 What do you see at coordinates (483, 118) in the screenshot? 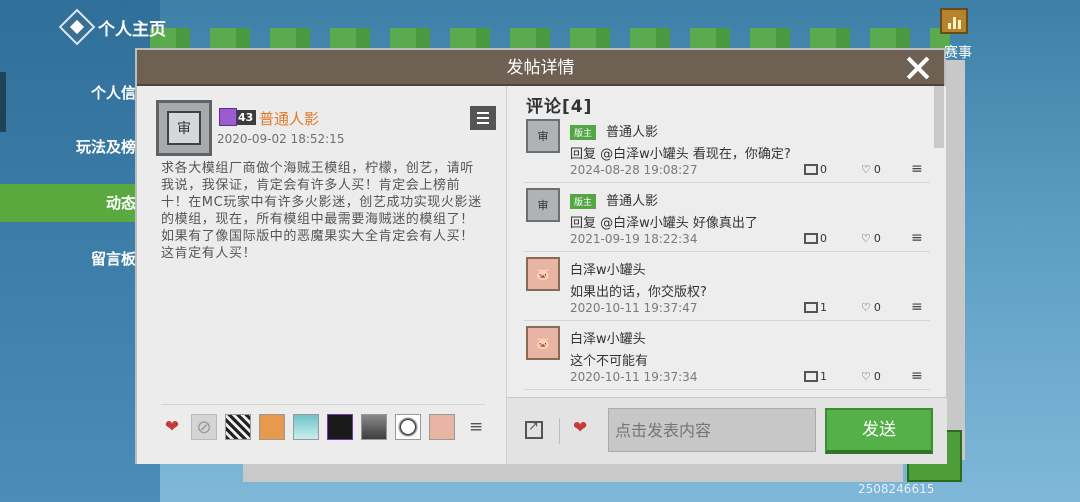
I see `post-menu-icon` at bounding box center [483, 118].